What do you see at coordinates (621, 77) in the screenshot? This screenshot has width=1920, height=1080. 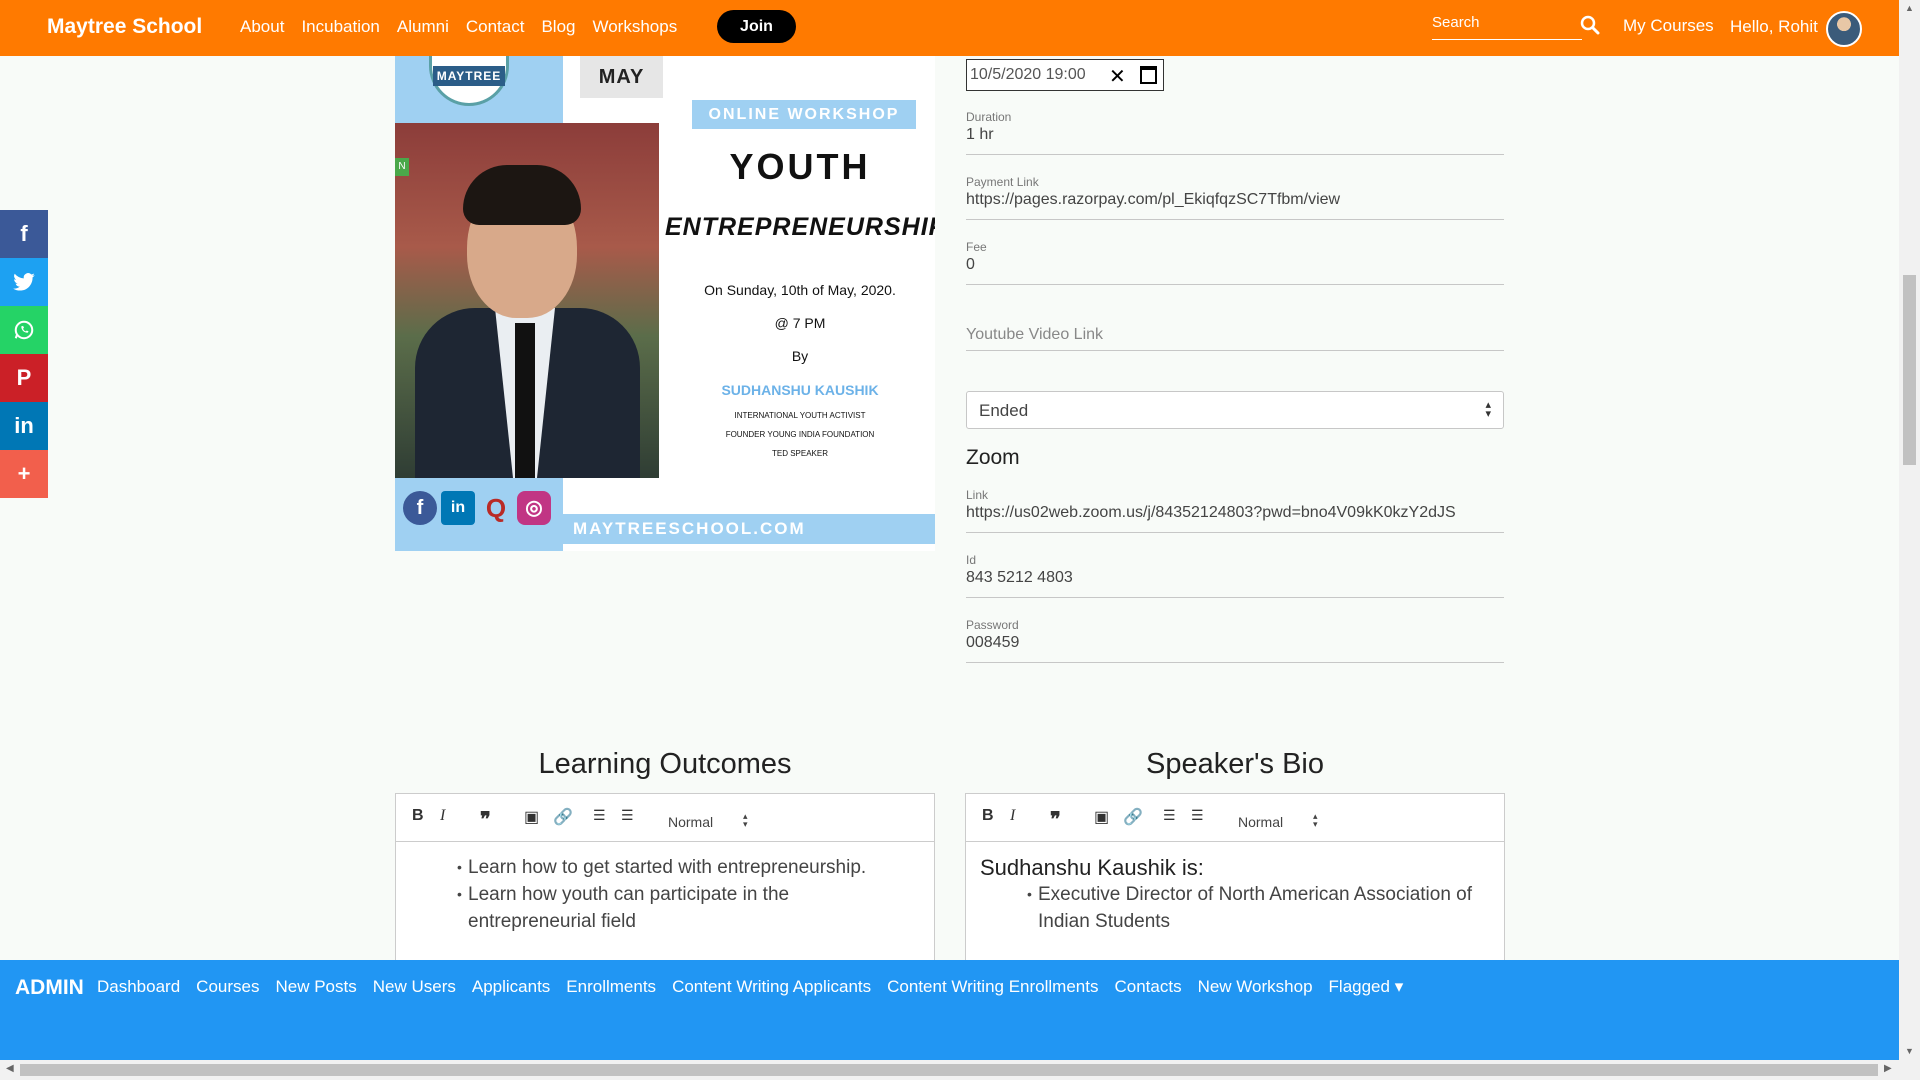 I see `poster-month: MAY` at bounding box center [621, 77].